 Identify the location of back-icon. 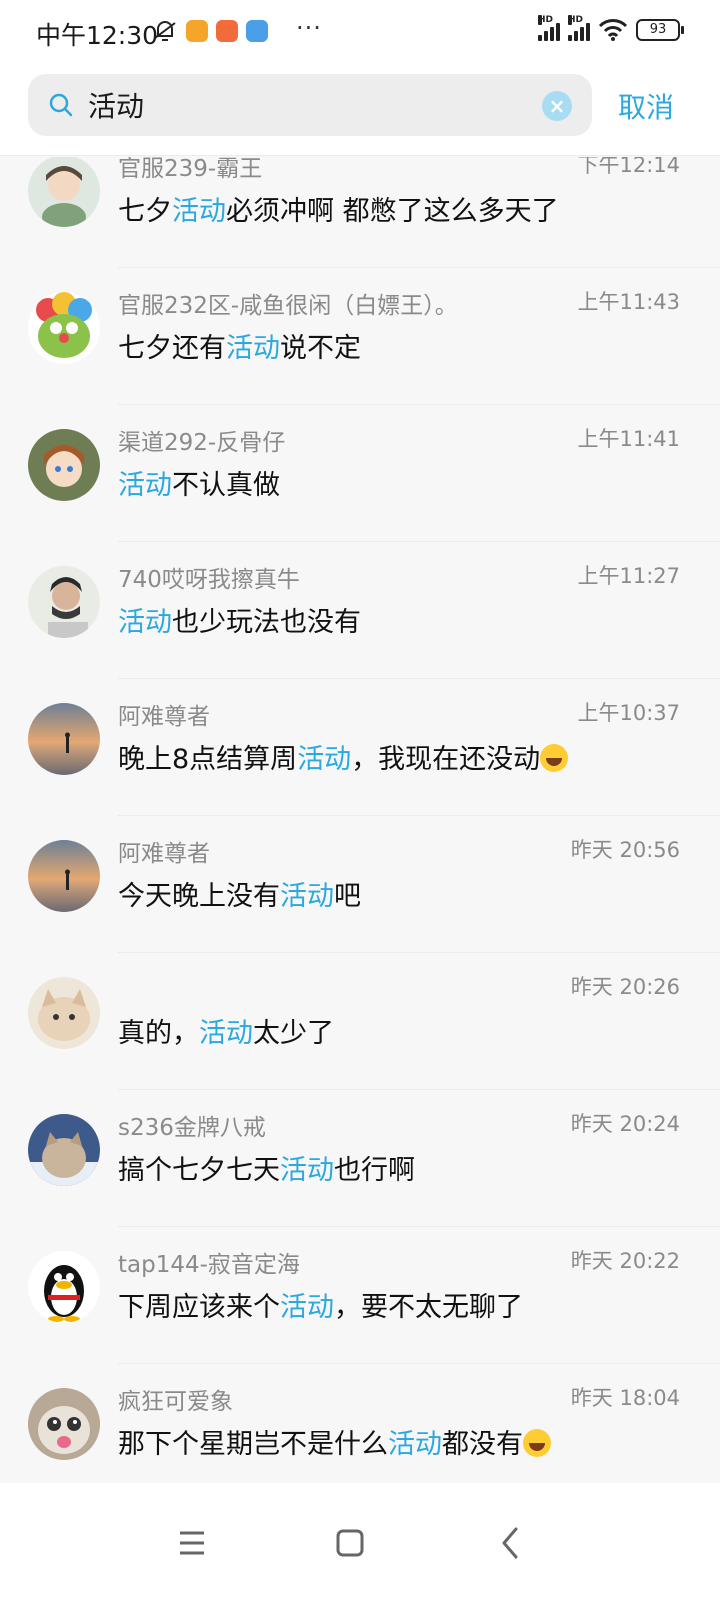
(510, 1543).